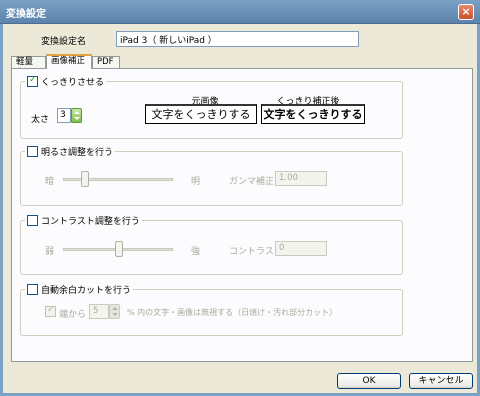 The width and height of the screenshot is (480, 396). I want to click on edge-stepper, so click(114, 311).